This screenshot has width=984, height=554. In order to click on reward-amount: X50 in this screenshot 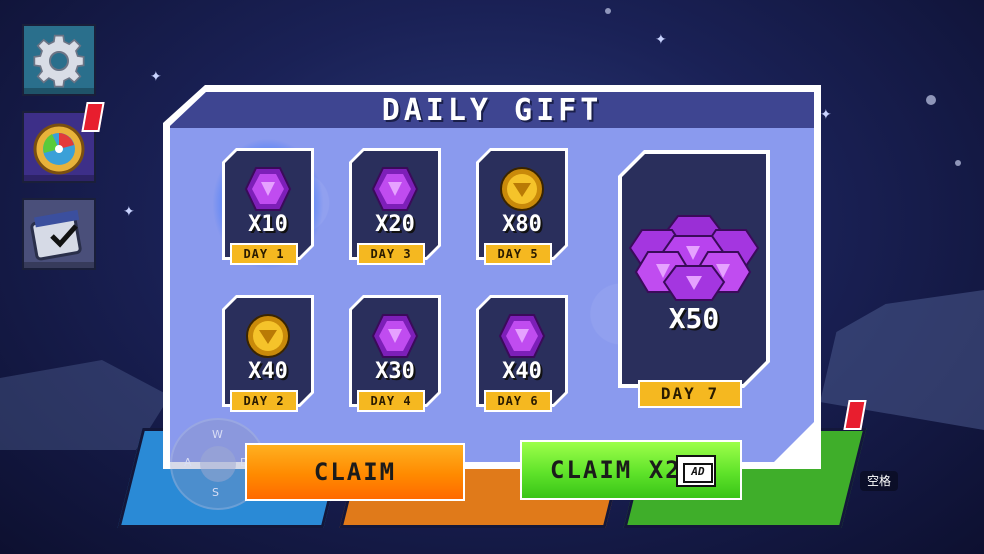, I will do `click(694, 318)`.